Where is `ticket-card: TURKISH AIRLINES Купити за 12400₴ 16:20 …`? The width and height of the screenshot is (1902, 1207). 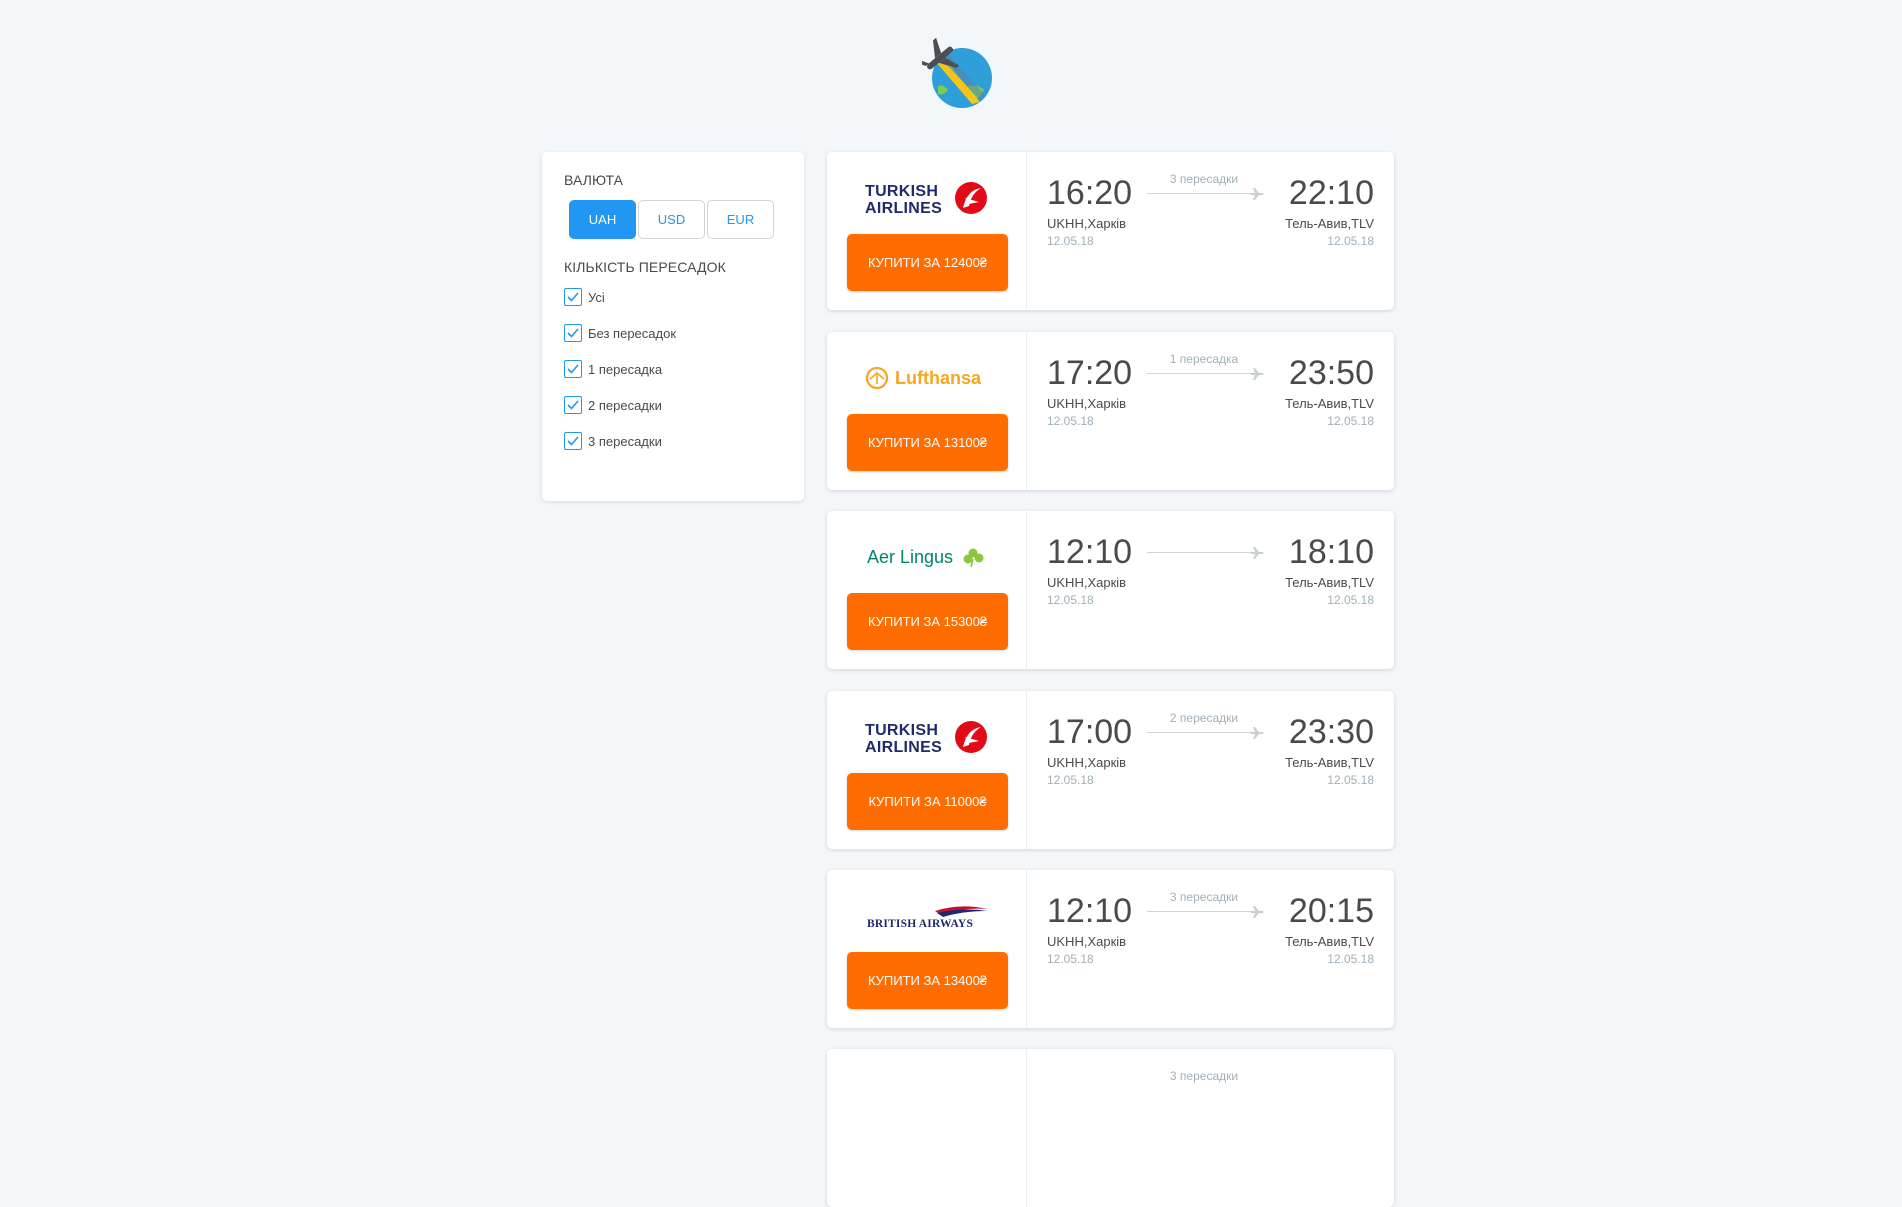 ticket-card: TURKISH AIRLINES Купити за 12400₴ 16:20 … is located at coordinates (1110, 231).